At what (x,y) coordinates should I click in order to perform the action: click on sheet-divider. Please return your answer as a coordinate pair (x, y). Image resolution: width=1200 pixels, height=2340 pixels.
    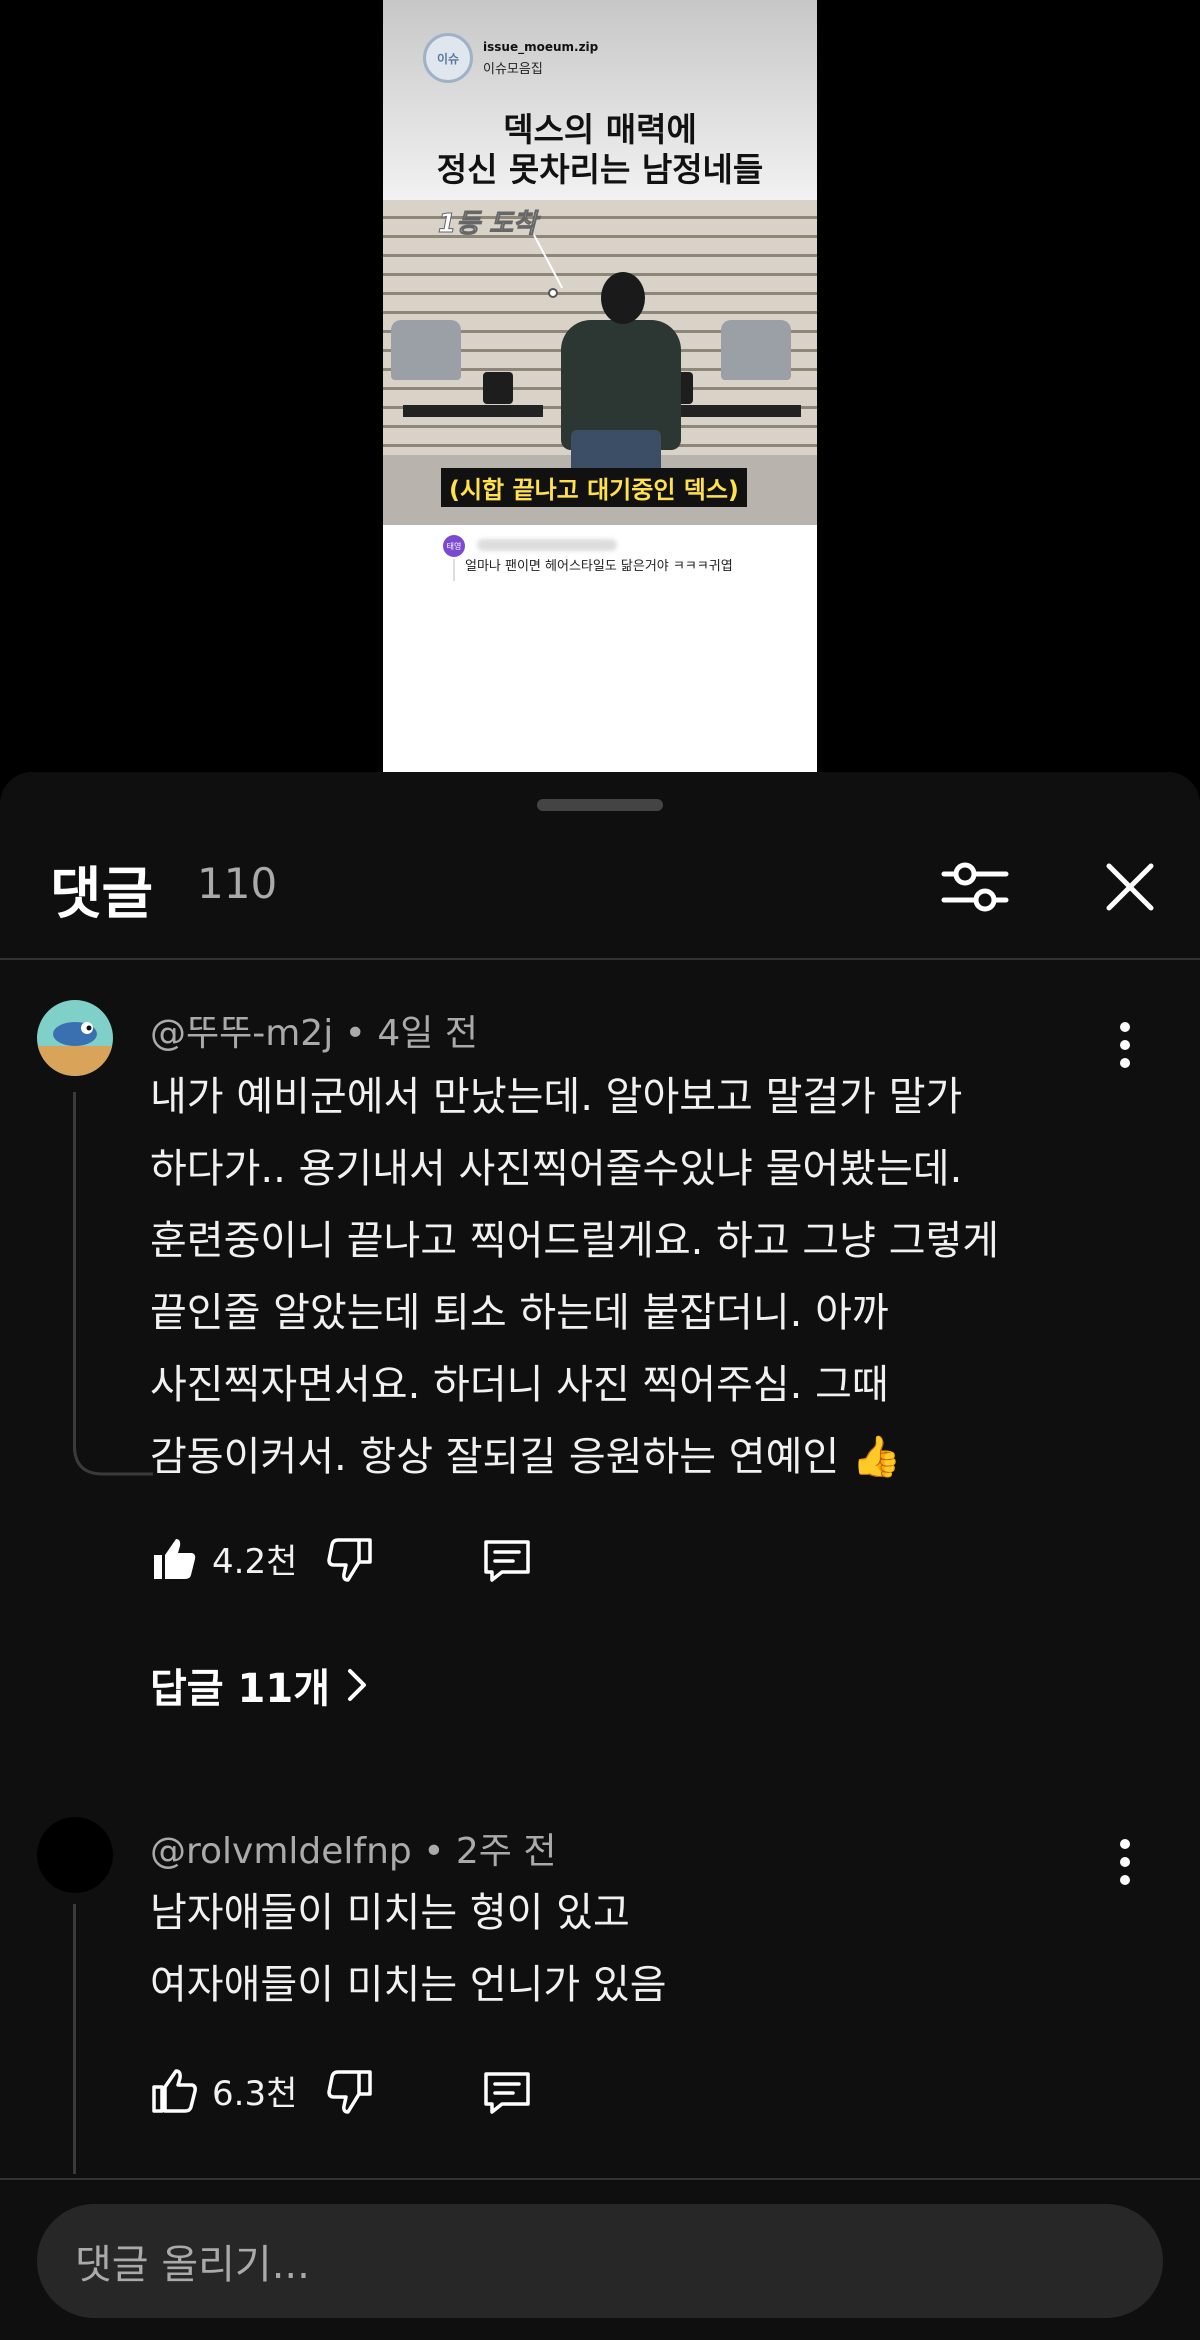
    Looking at the image, I should click on (600, 959).